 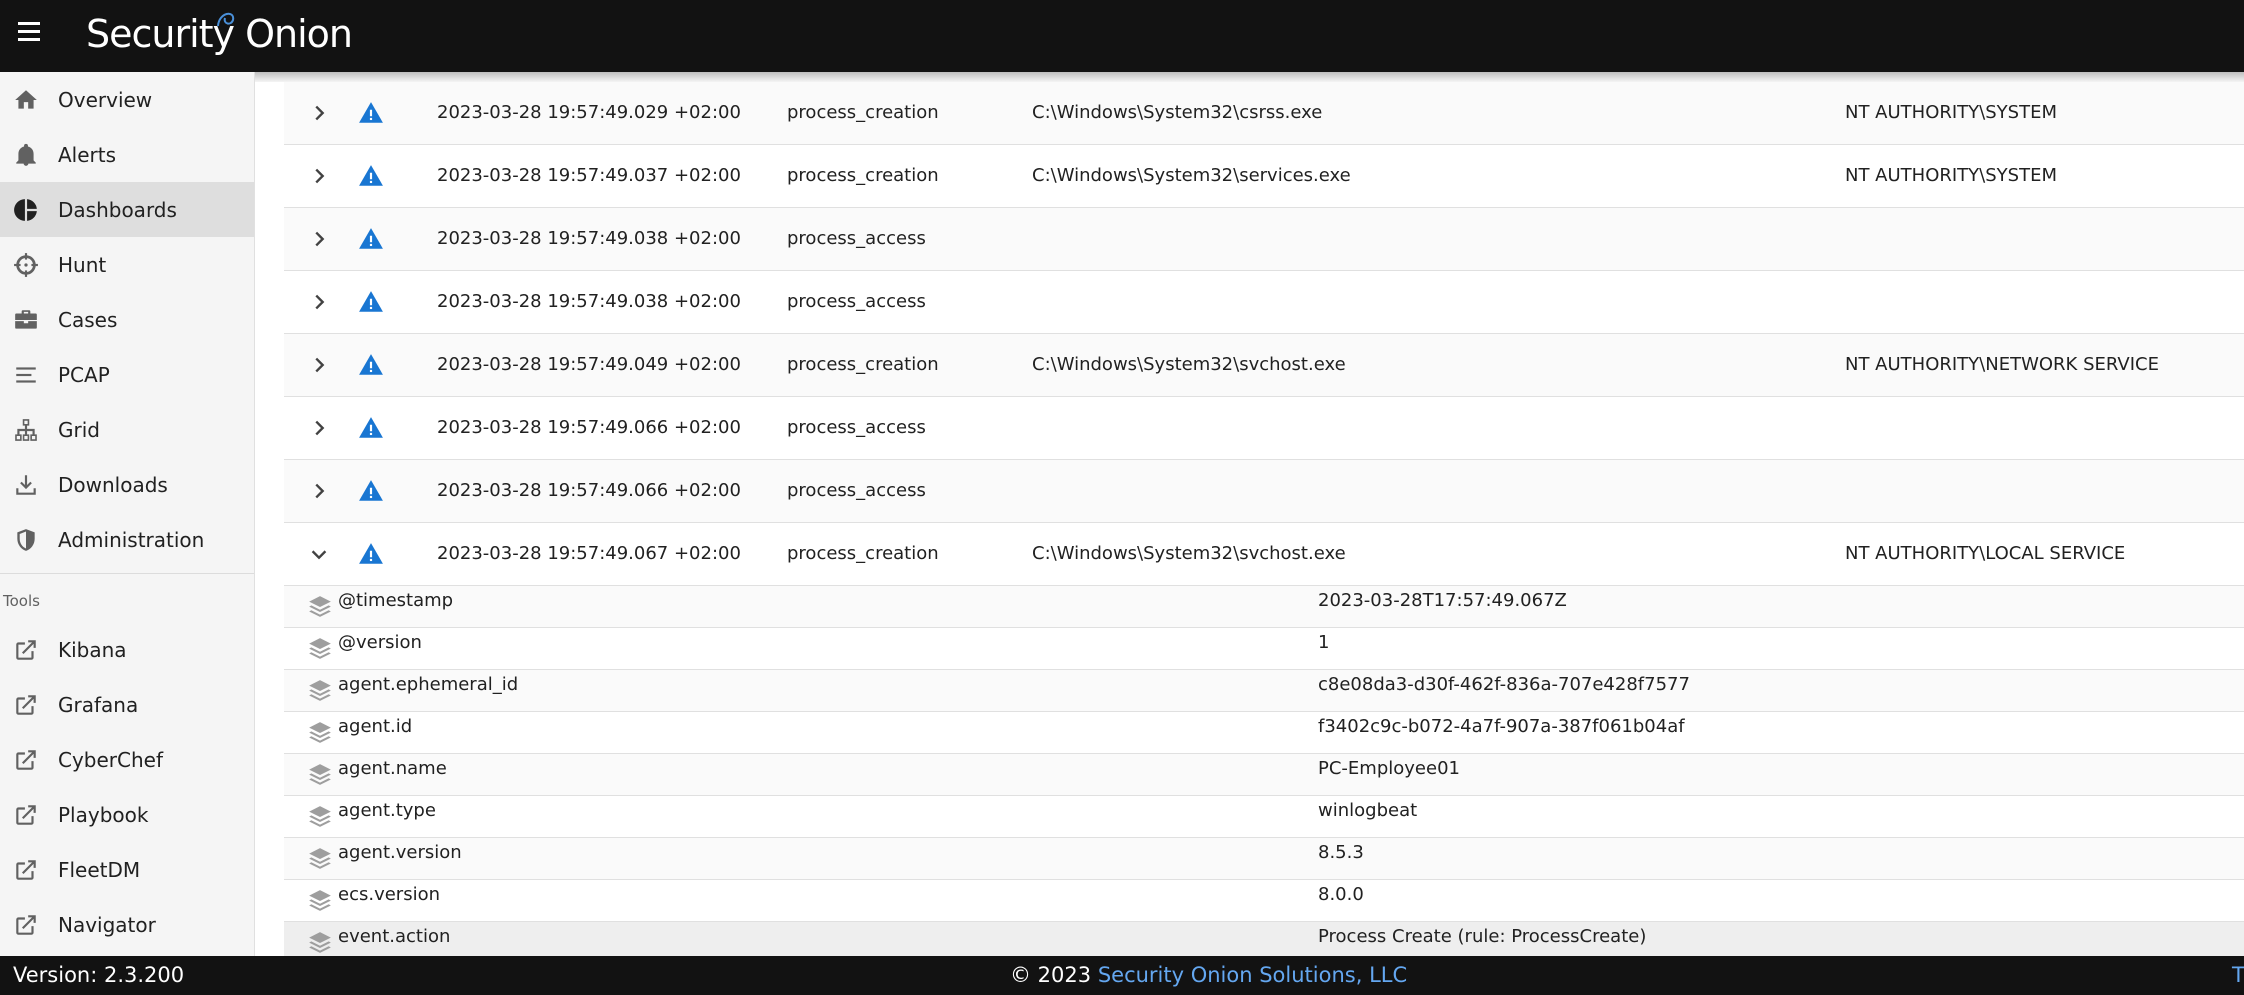 I want to click on event-timestamp: 2023-03-28 19:57:49.067 +02:00, so click(x=589, y=553).